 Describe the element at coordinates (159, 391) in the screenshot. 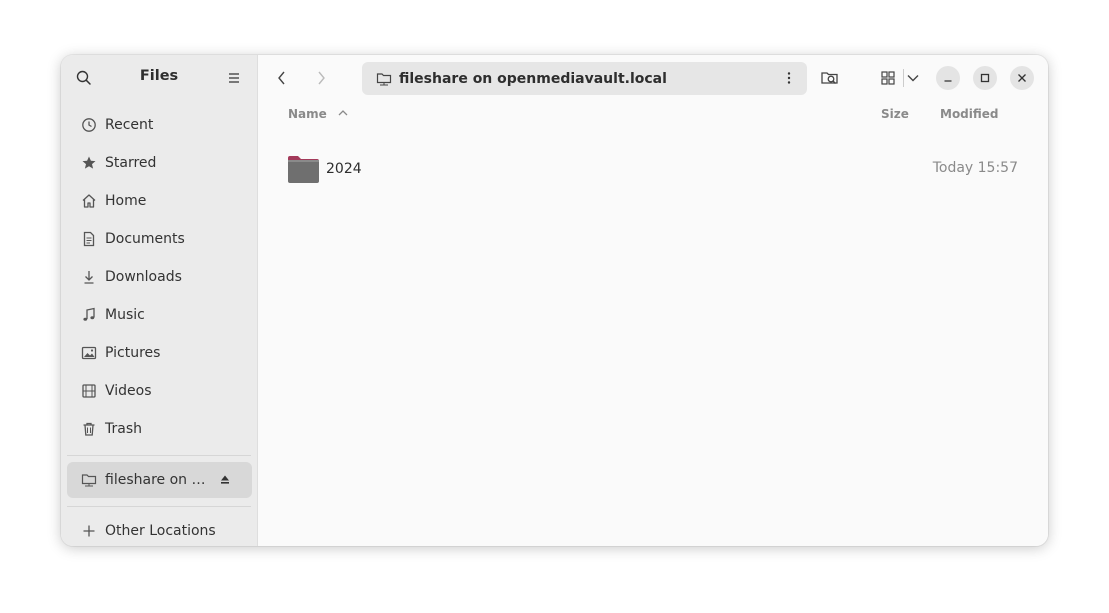

I see `sidebar-item-videos: Videos` at that location.